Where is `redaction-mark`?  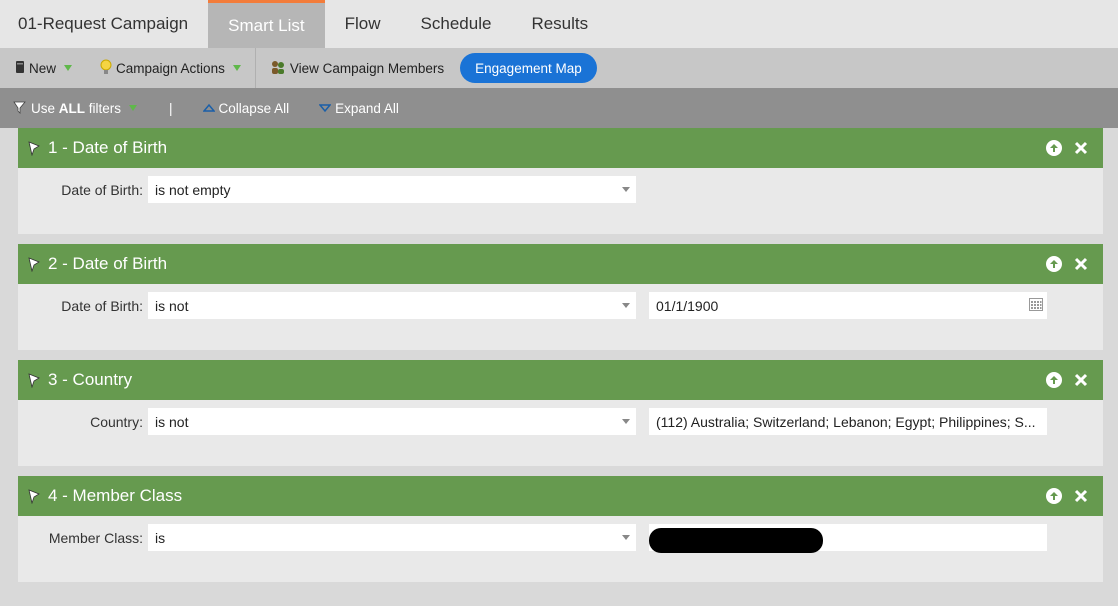
redaction-mark is located at coordinates (736, 540).